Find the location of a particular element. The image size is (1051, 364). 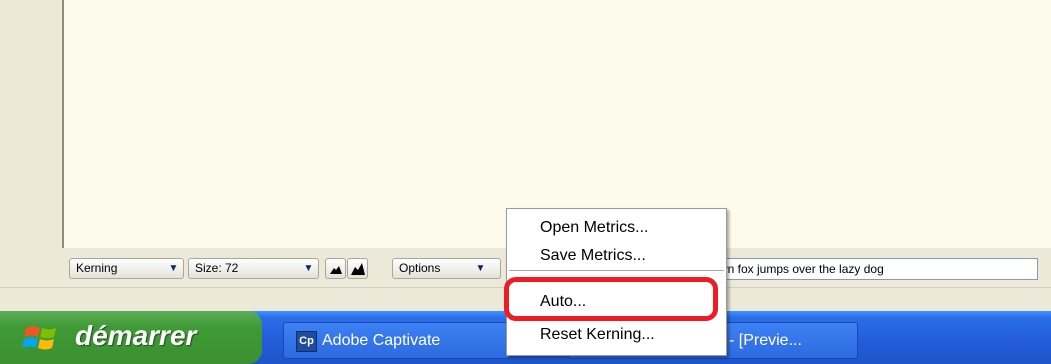

start-label: démarrer is located at coordinates (136, 335).